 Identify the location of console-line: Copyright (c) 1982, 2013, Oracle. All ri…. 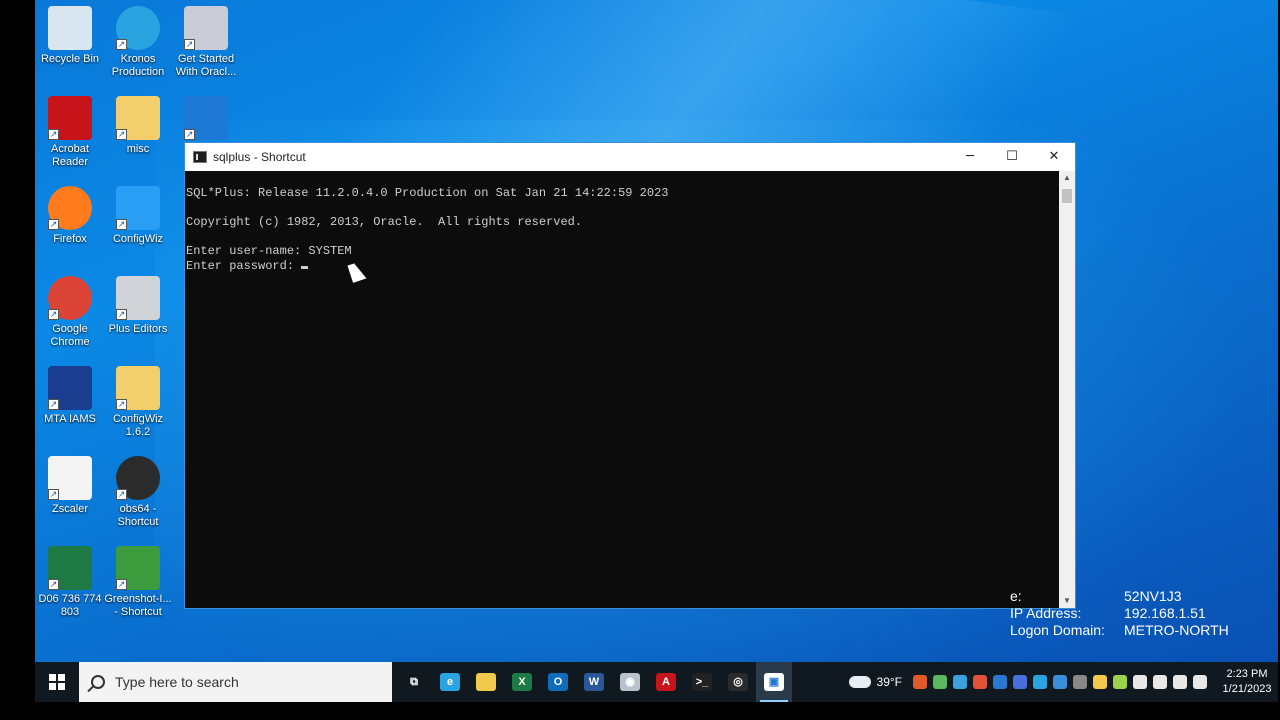
(384, 222).